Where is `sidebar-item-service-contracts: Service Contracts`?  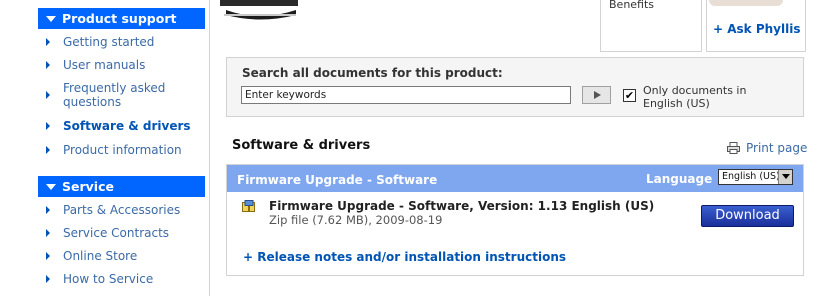
sidebar-item-service-contracts: Service Contracts is located at coordinates (126, 233).